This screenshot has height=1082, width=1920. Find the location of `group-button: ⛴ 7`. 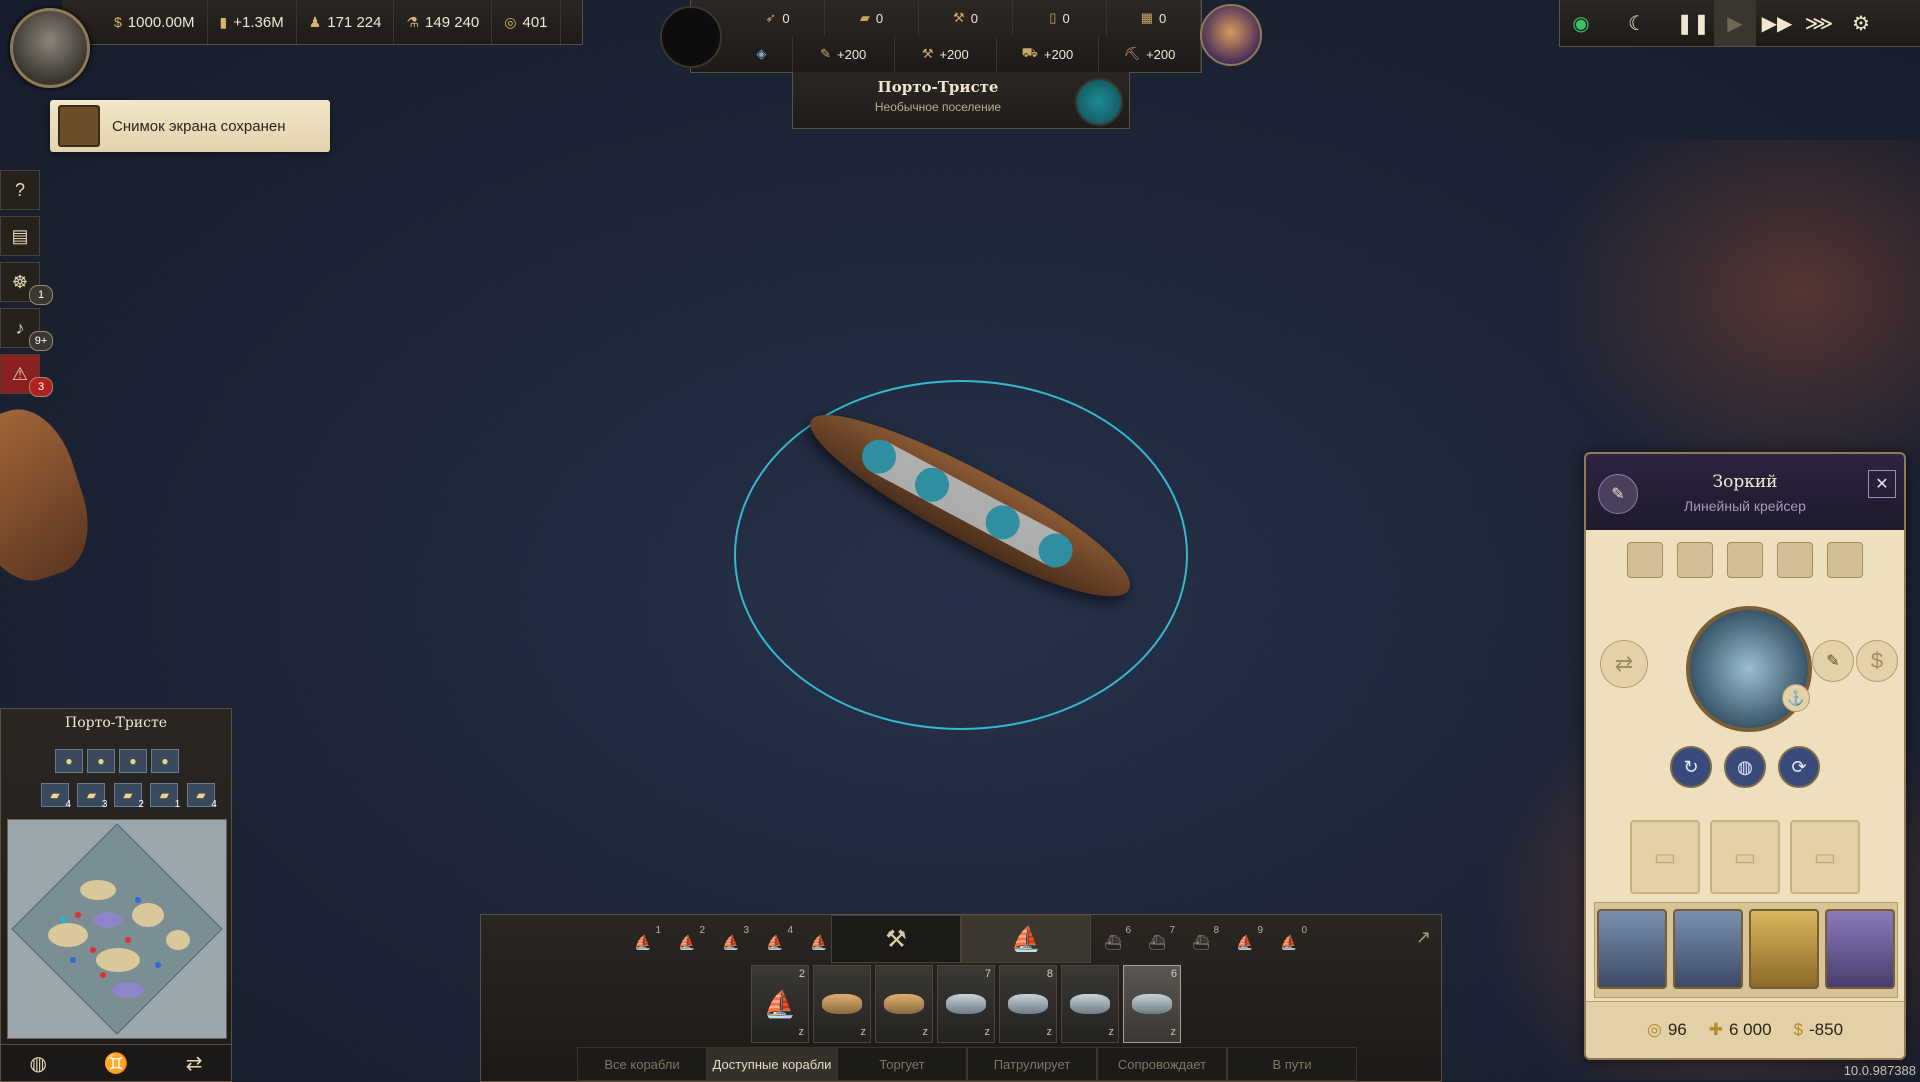

group-button: ⛴ 7 is located at coordinates (1157, 940).